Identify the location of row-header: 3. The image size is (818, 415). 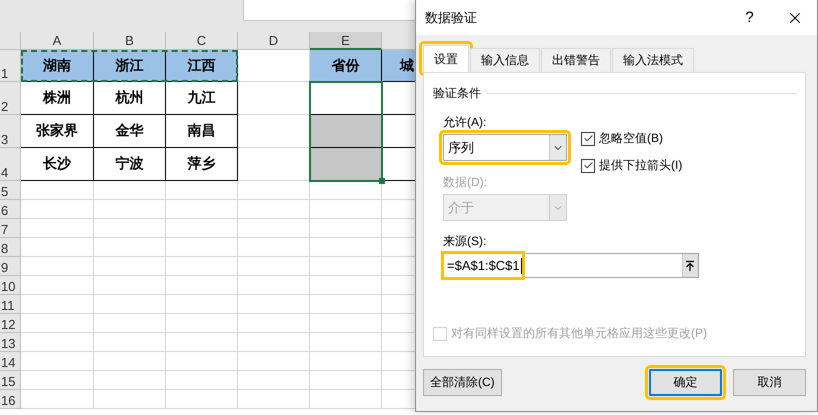
(10, 131).